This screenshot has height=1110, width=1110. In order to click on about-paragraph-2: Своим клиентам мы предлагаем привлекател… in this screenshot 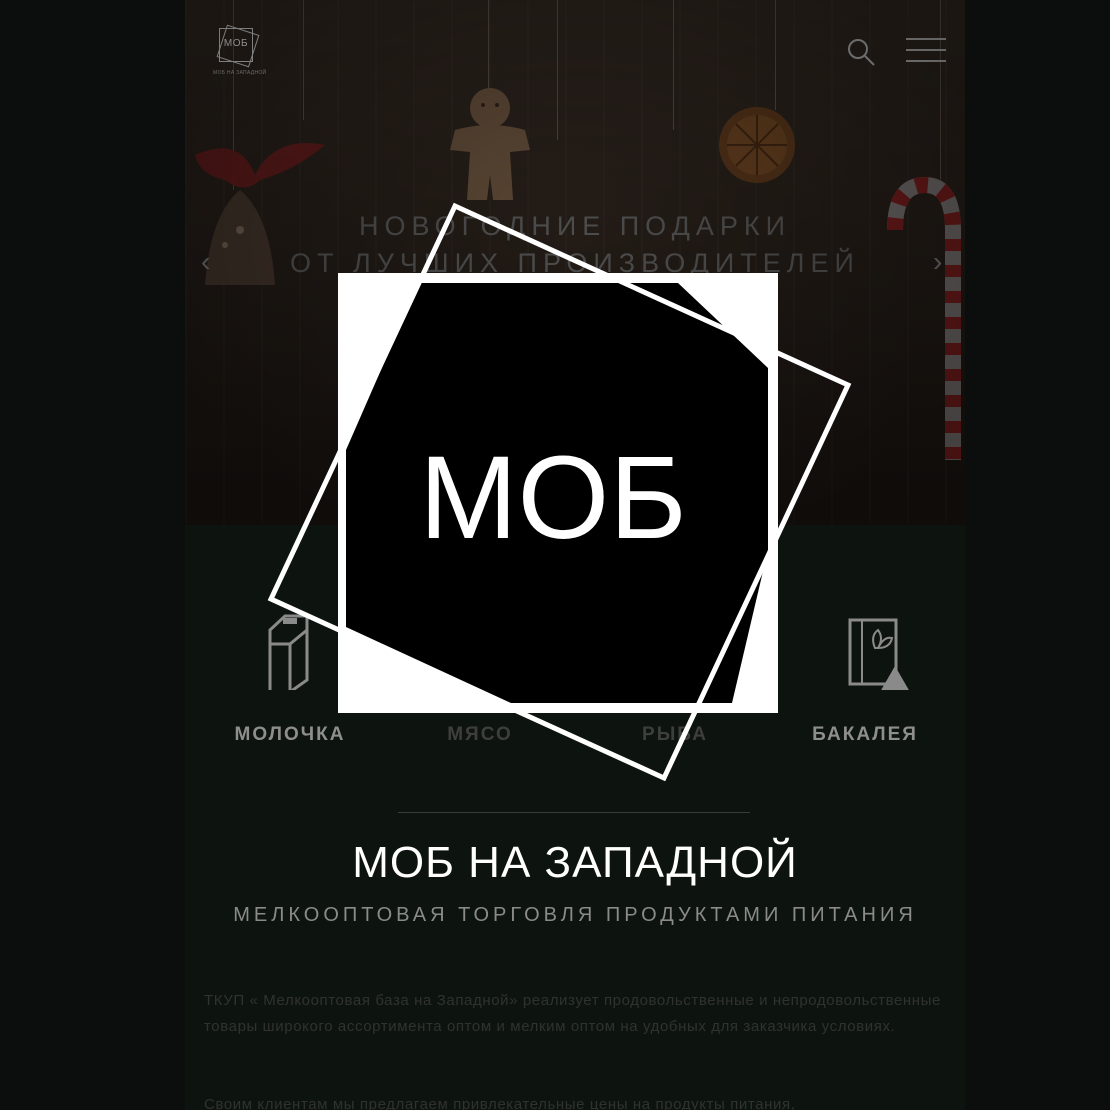, I will do `click(500, 1103)`.